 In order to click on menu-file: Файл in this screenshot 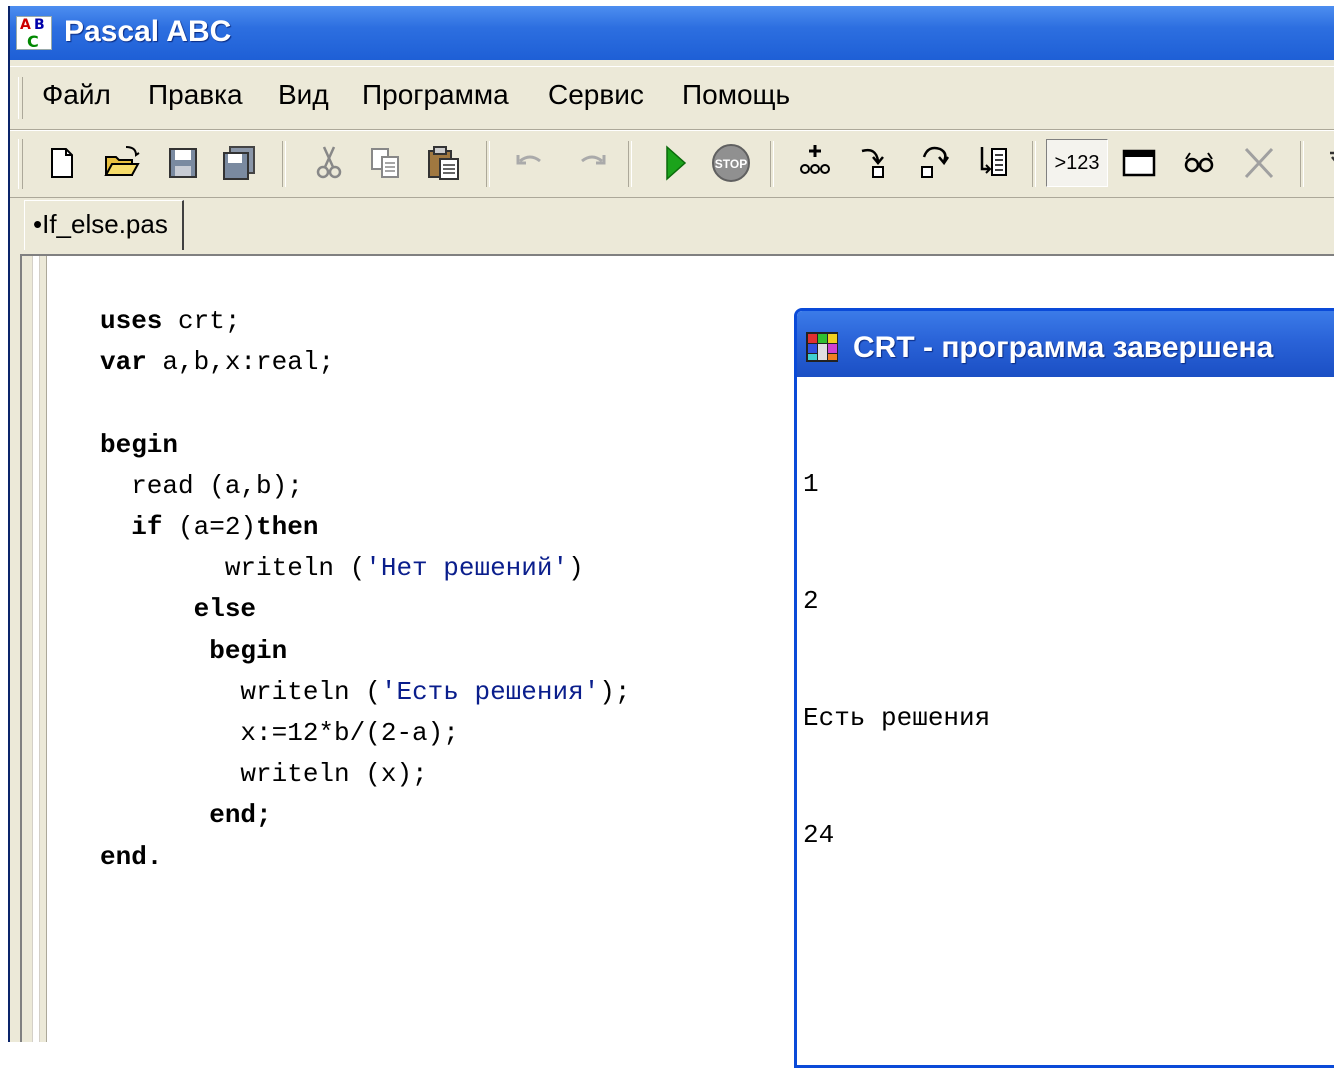, I will do `click(76, 95)`.